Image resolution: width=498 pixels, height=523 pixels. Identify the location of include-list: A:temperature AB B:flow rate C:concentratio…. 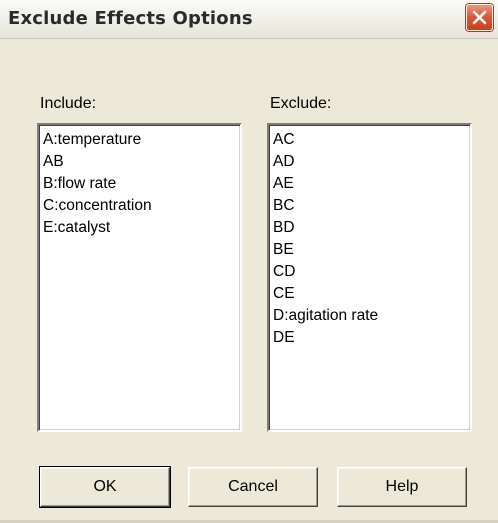
(139, 182).